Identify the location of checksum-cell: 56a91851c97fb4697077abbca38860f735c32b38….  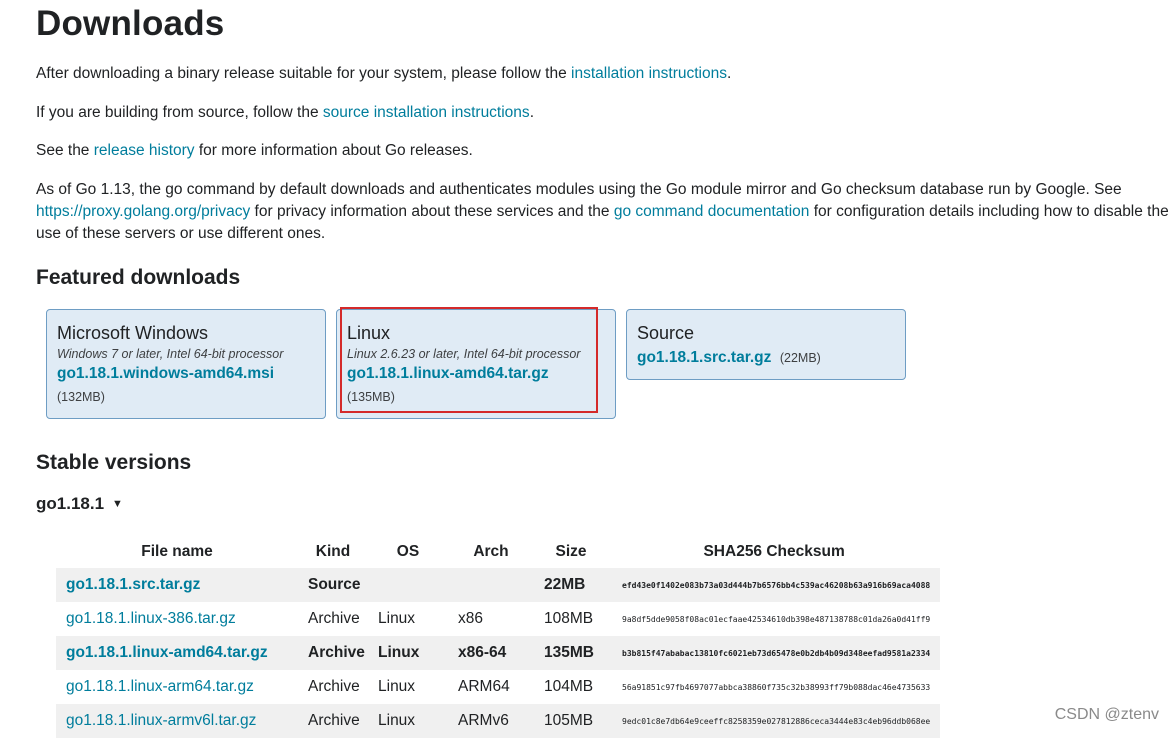
(776, 687).